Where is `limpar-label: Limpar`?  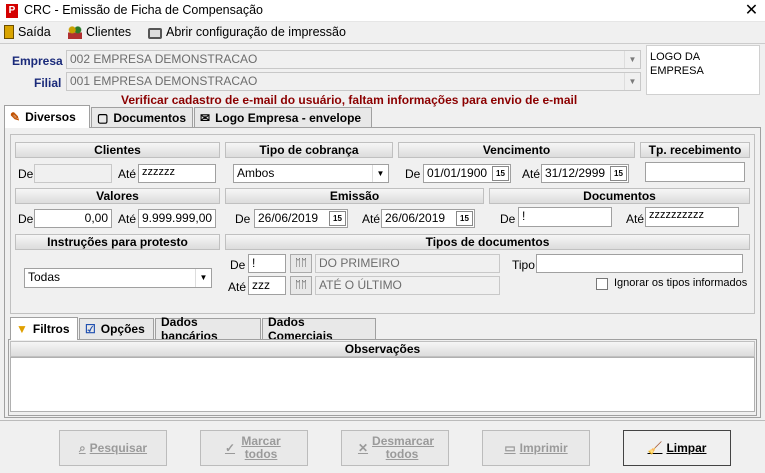
limpar-label: Limpar is located at coordinates (686, 447).